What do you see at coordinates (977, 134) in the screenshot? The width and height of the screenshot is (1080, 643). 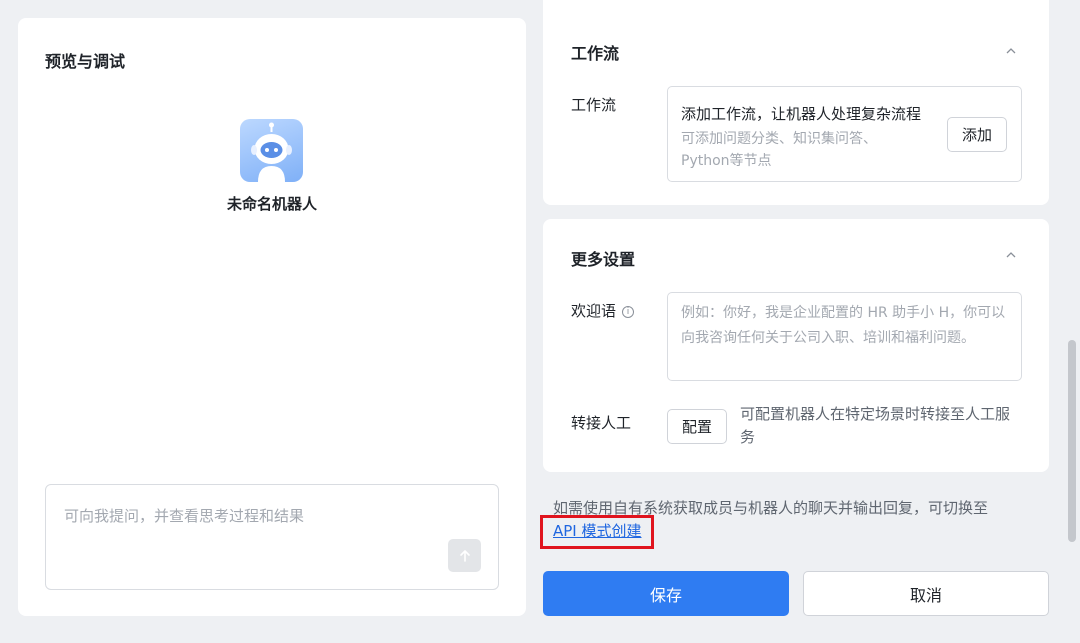 I see `add-workflow-button: 添加` at bounding box center [977, 134].